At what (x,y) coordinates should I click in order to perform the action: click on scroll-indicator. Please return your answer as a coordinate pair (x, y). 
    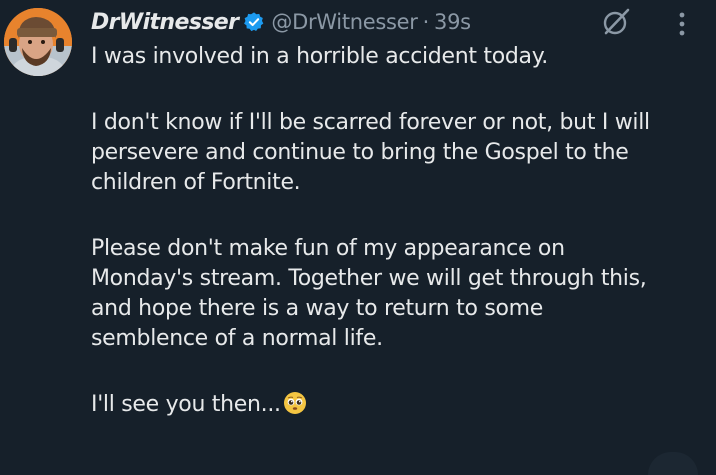
    Looking at the image, I should click on (673, 463).